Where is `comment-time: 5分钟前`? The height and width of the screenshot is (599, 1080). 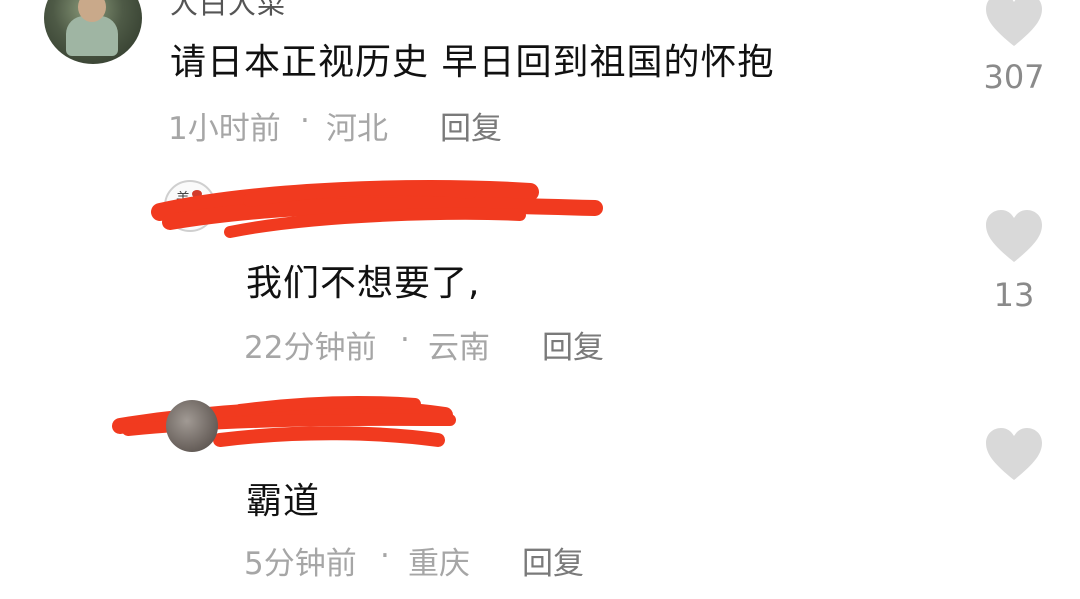 comment-time: 5分钟前 is located at coordinates (300, 564).